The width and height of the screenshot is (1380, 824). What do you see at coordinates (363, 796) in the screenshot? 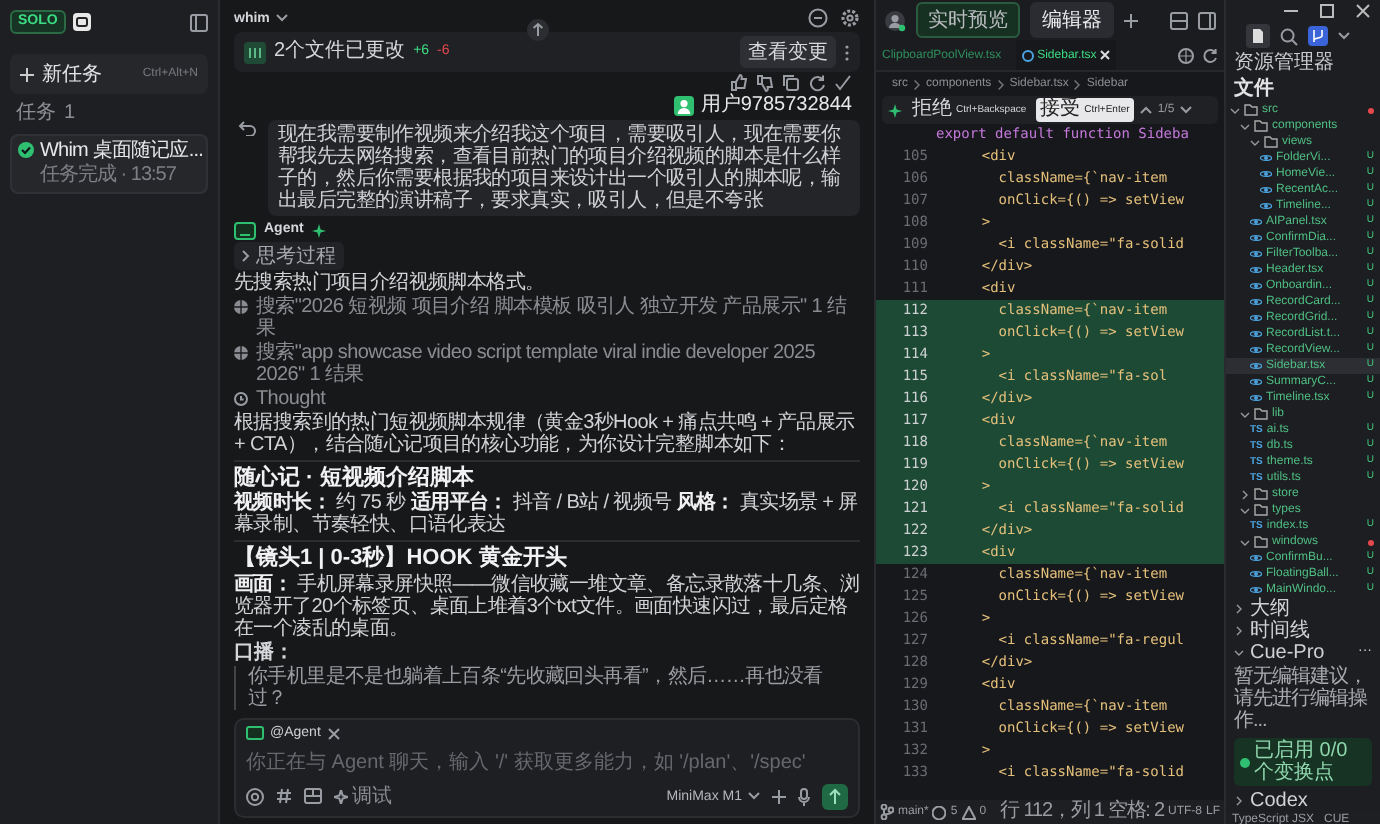
I see `mode-button: 调试` at bounding box center [363, 796].